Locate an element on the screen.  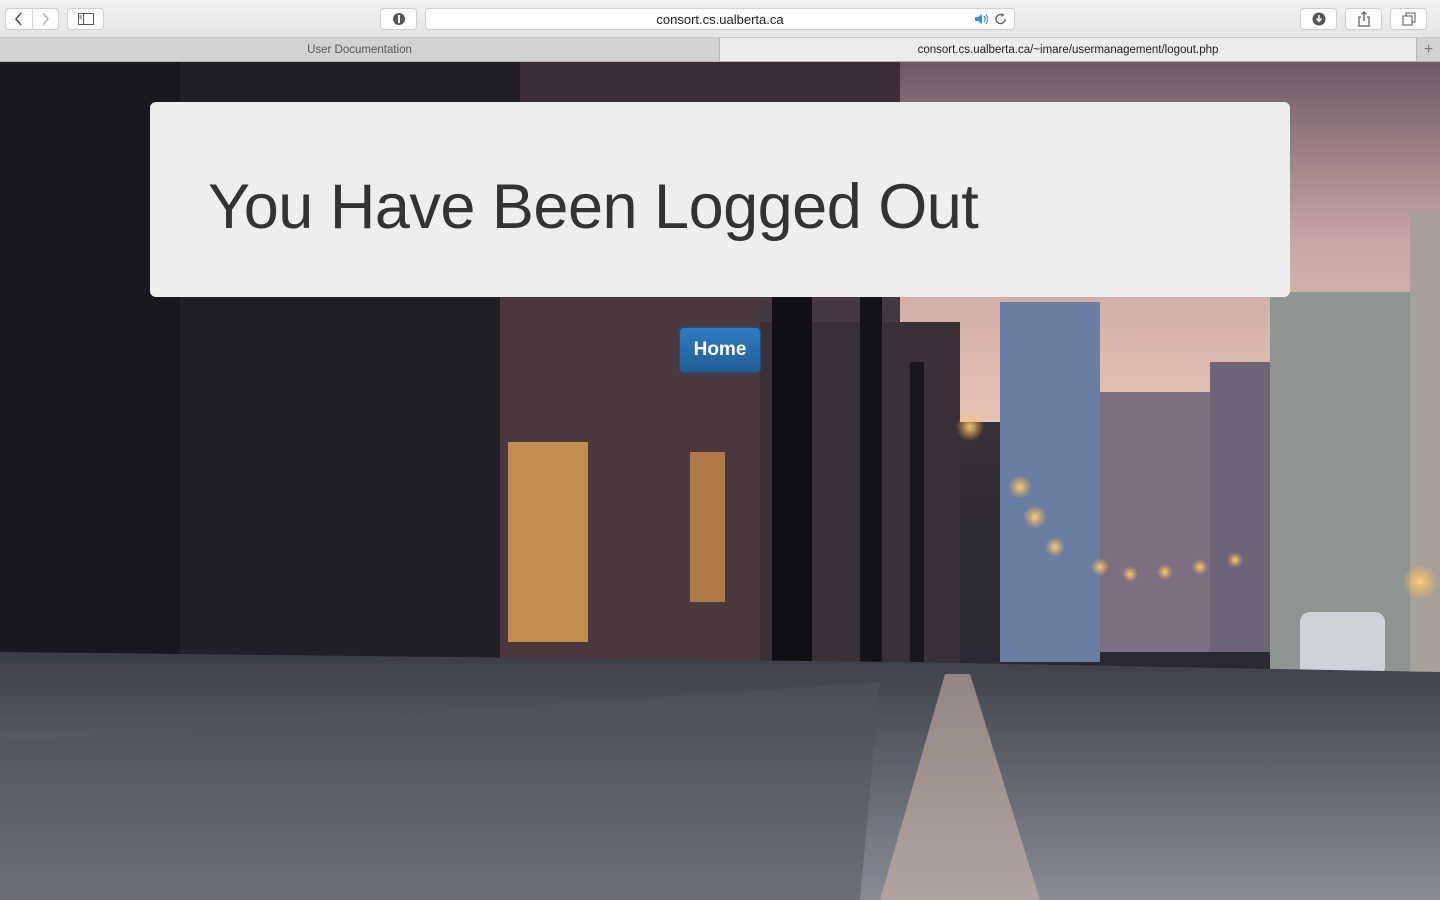
new-tab-button: + is located at coordinates (1428, 49).